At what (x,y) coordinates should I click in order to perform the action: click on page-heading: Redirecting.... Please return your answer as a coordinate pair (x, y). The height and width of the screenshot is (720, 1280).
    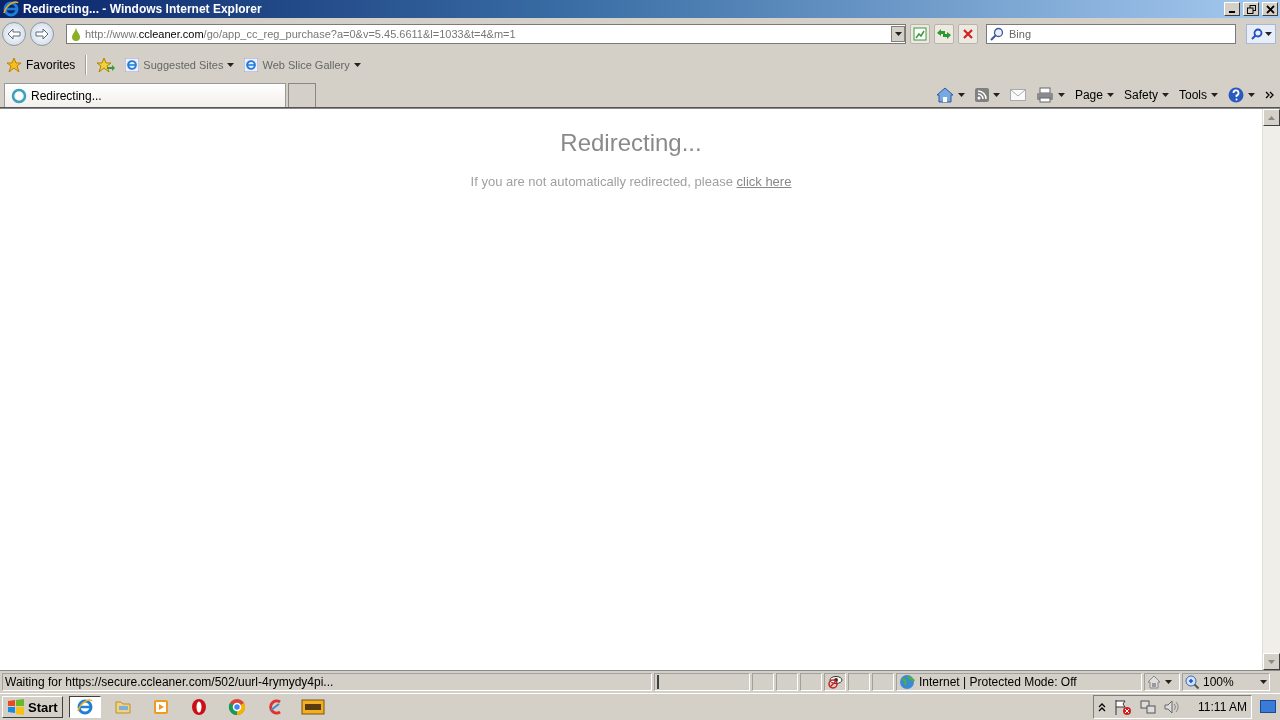
    Looking at the image, I should click on (631, 143).